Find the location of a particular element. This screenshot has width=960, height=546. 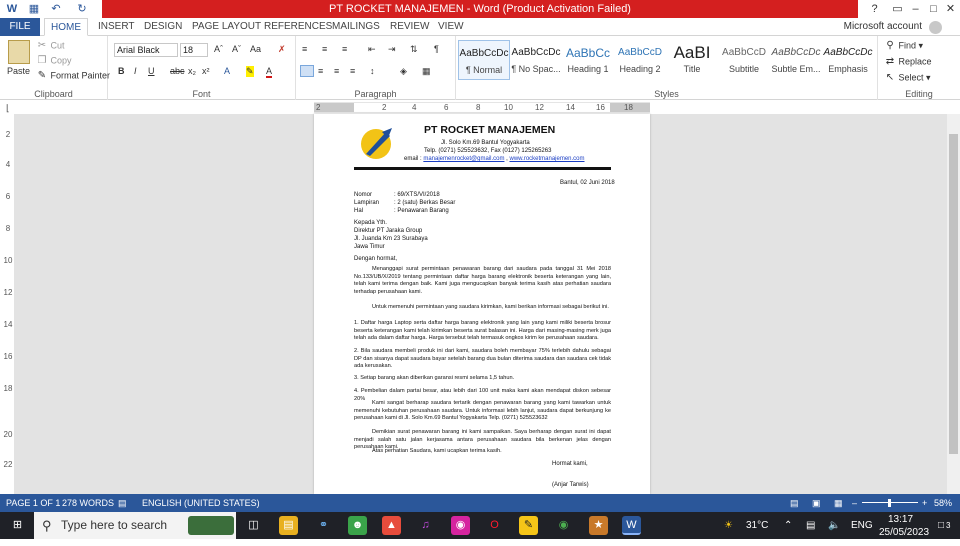

tab-page-layout: PAGE LAYOUT is located at coordinates (226, 27).